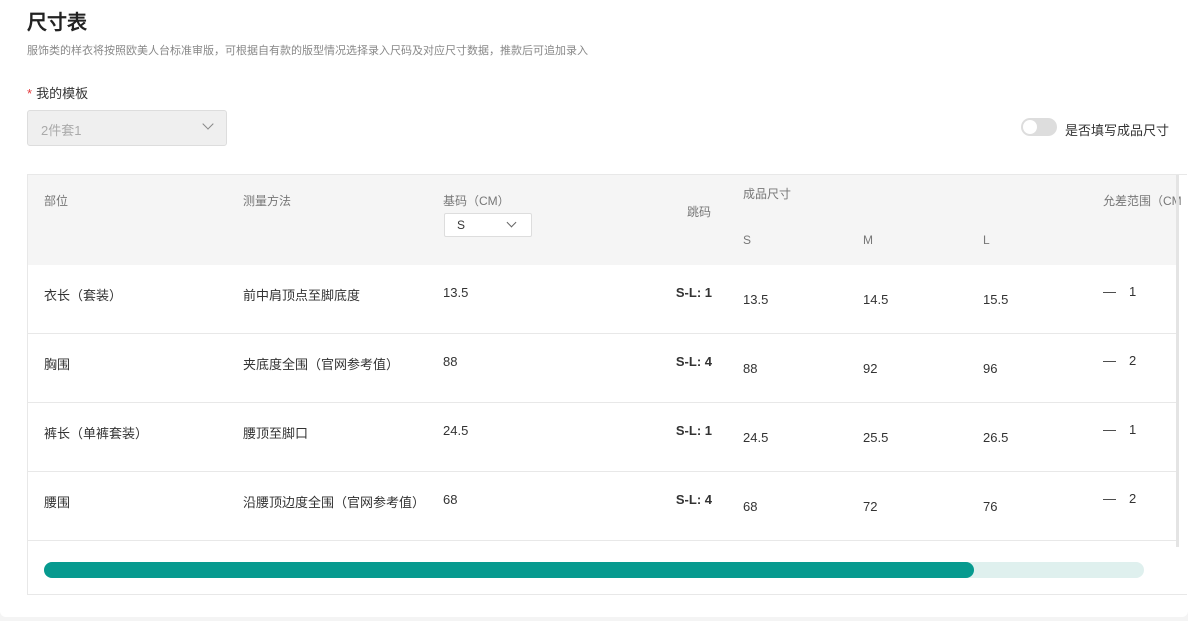 This screenshot has width=1188, height=621. Describe the element at coordinates (509, 570) in the screenshot. I see `scrollbar-thumb` at that location.